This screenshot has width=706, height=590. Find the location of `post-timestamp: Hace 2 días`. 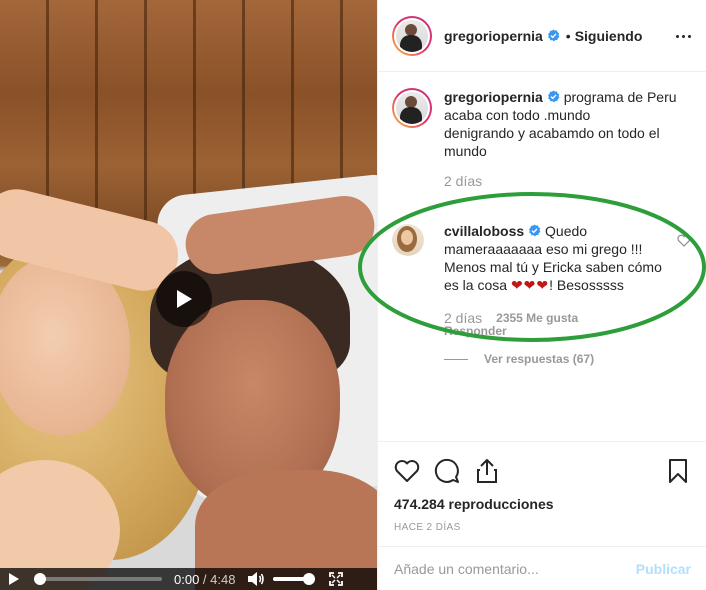

post-timestamp: Hace 2 días is located at coordinates (427, 527).